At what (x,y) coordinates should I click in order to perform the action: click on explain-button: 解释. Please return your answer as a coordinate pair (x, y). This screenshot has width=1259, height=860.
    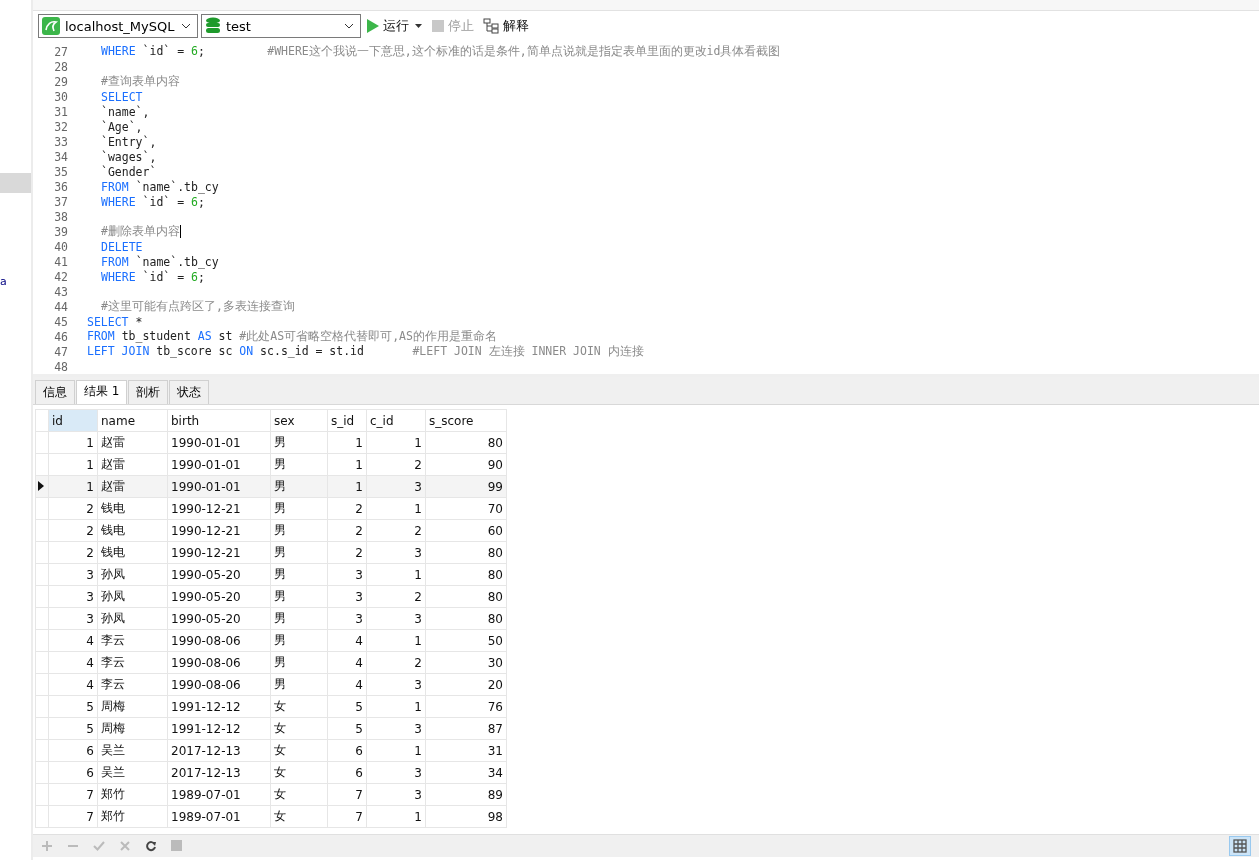
    Looking at the image, I should click on (506, 26).